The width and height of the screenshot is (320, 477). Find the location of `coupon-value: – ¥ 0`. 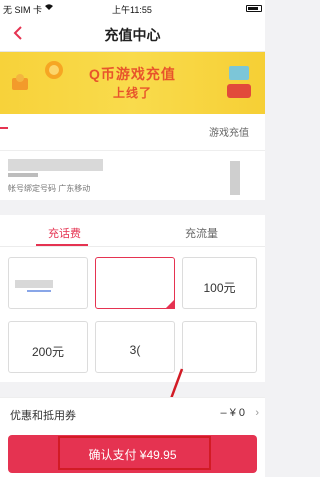

coupon-value: – ¥ 0 is located at coordinates (232, 413).